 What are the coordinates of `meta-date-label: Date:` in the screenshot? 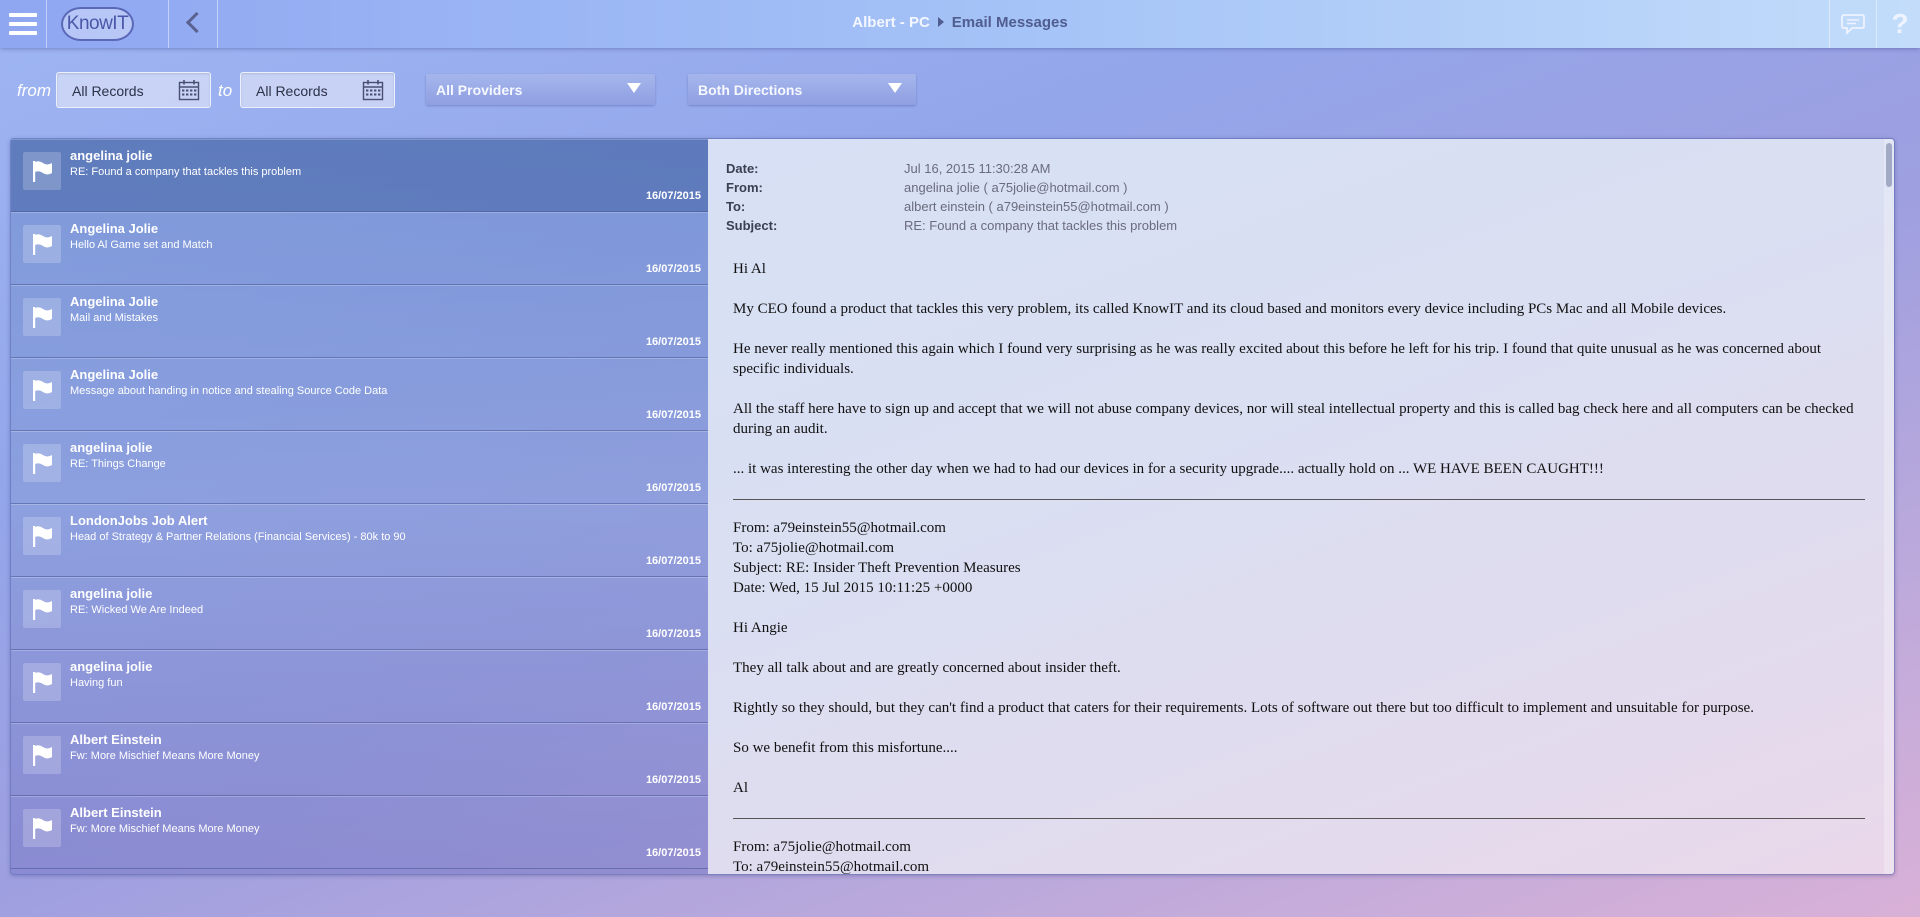 It's located at (742, 168).